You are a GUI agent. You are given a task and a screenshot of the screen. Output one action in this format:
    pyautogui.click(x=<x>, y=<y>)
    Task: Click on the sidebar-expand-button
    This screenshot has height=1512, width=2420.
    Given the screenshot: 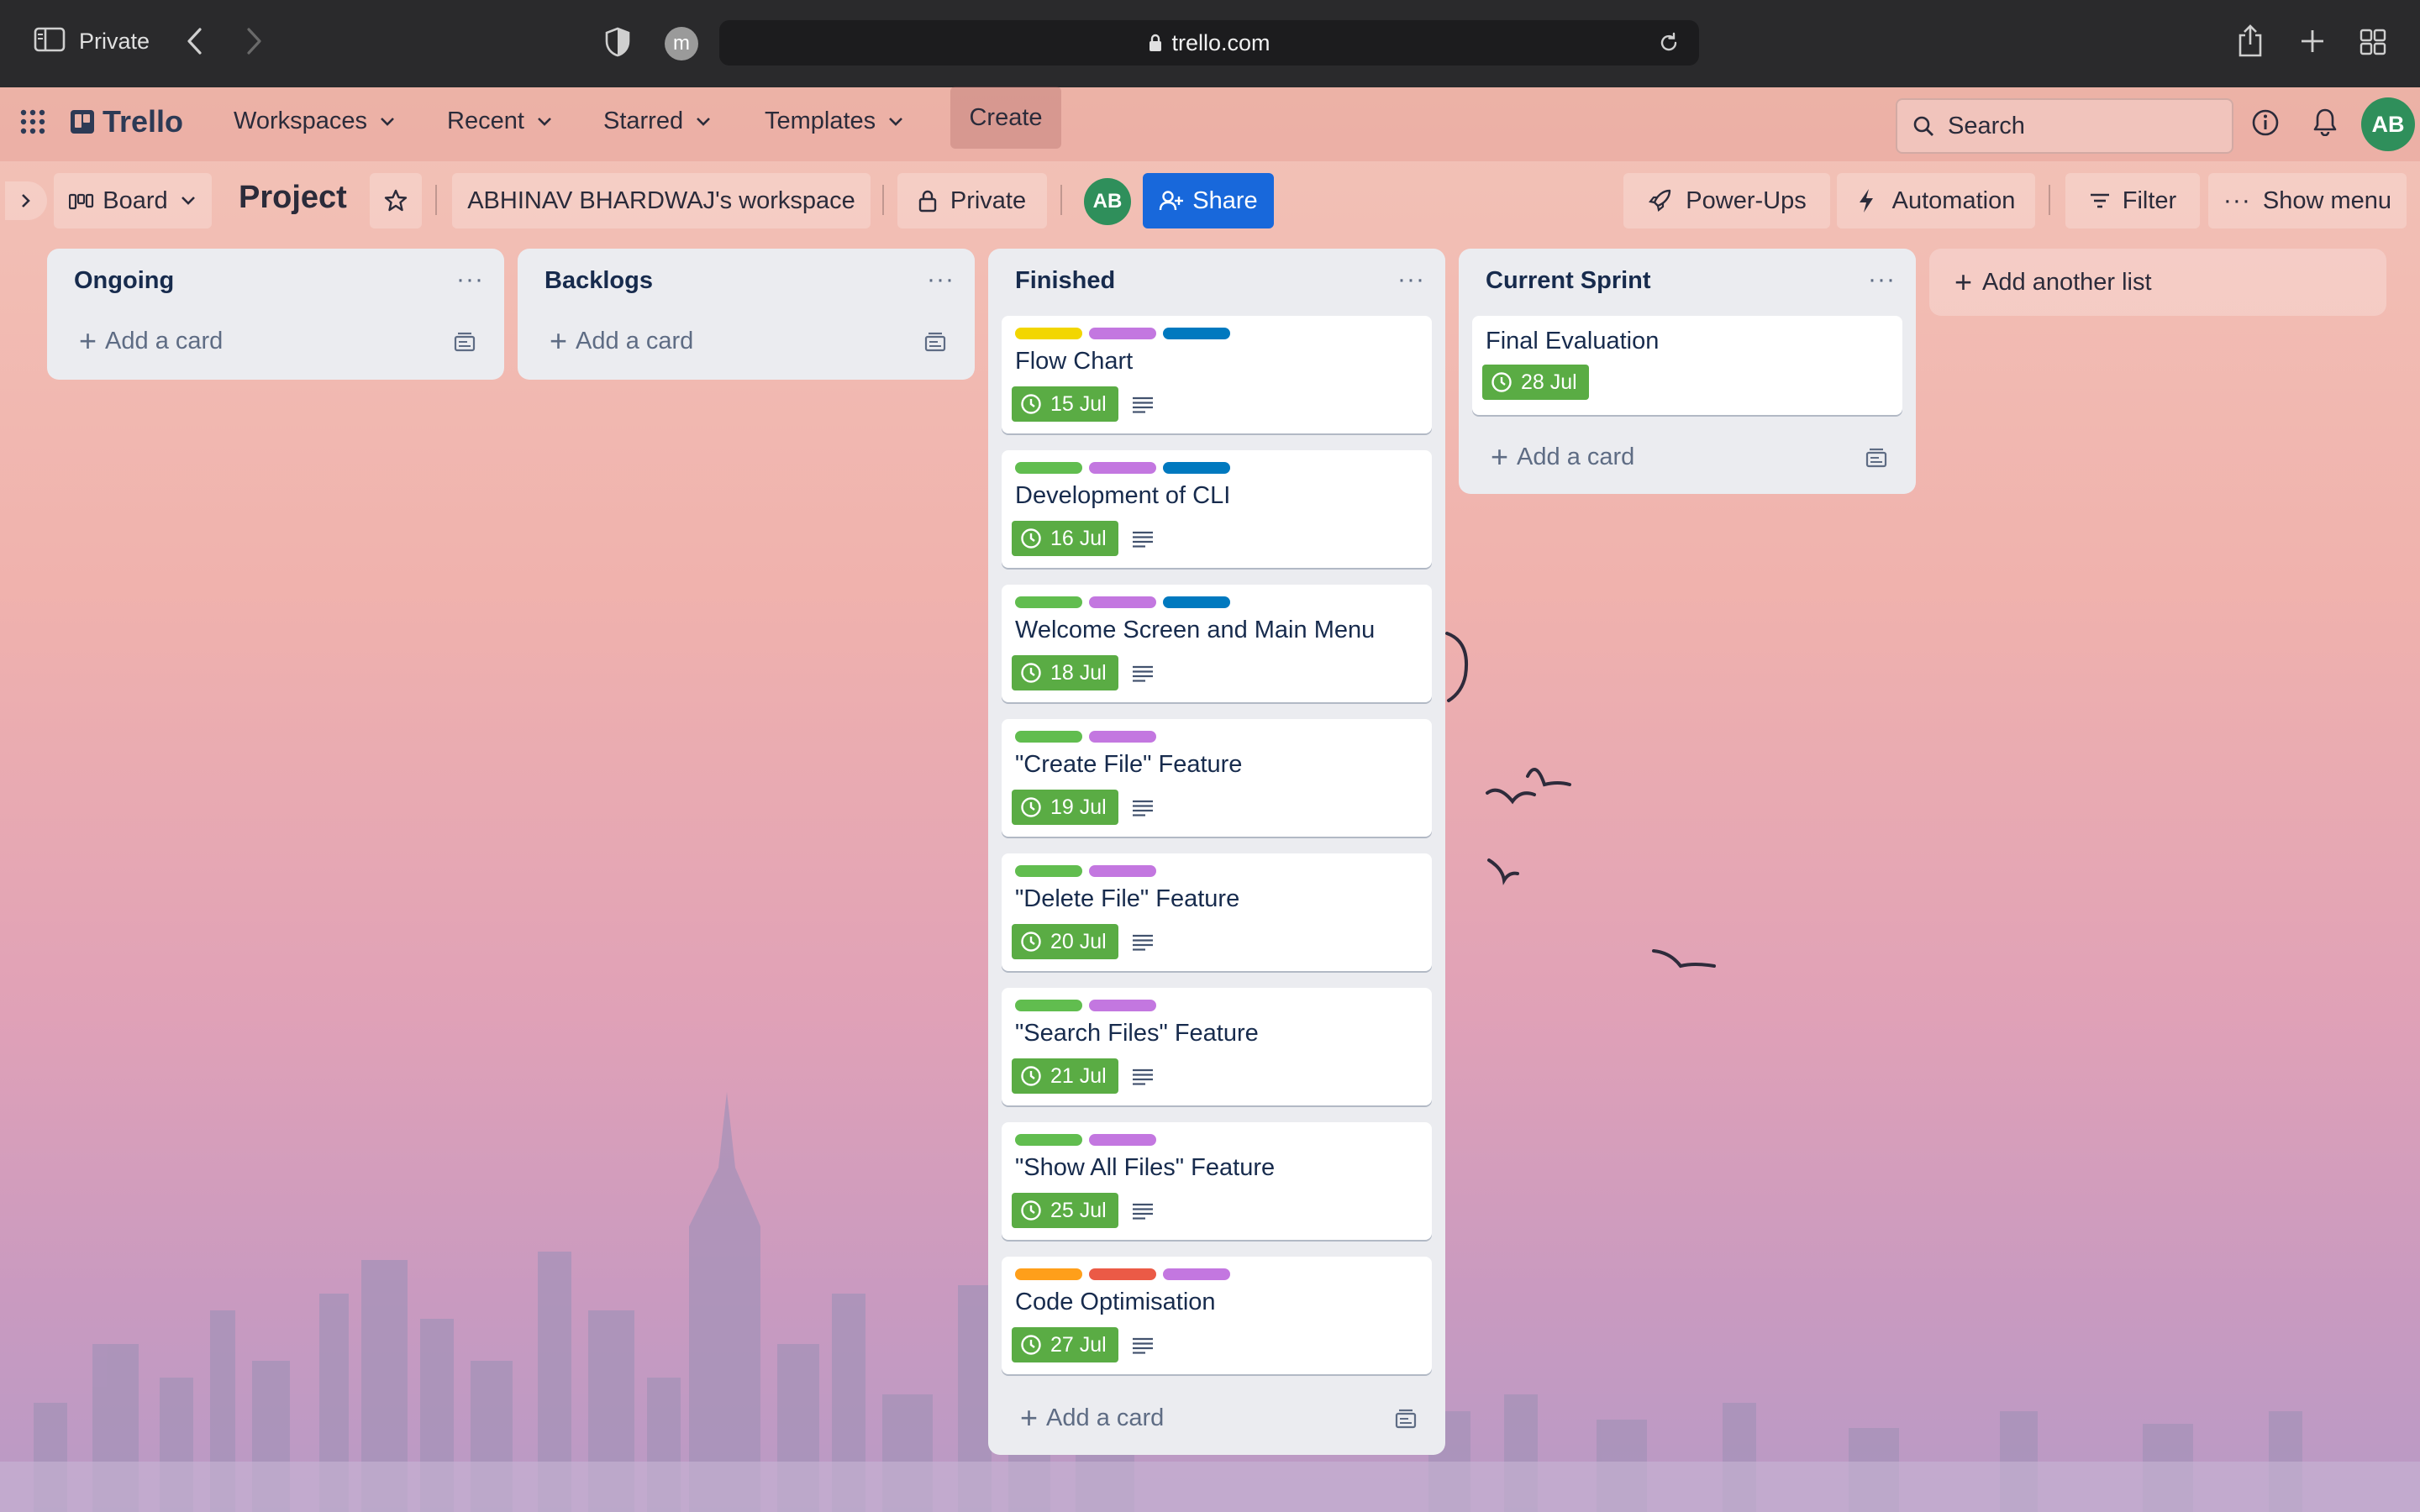 What is the action you would take?
    pyautogui.click(x=26, y=200)
    